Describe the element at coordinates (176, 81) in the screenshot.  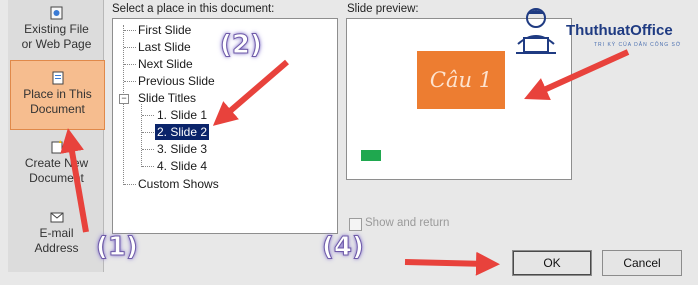
I see `tree-item-previous-slide: Previous Slide` at that location.